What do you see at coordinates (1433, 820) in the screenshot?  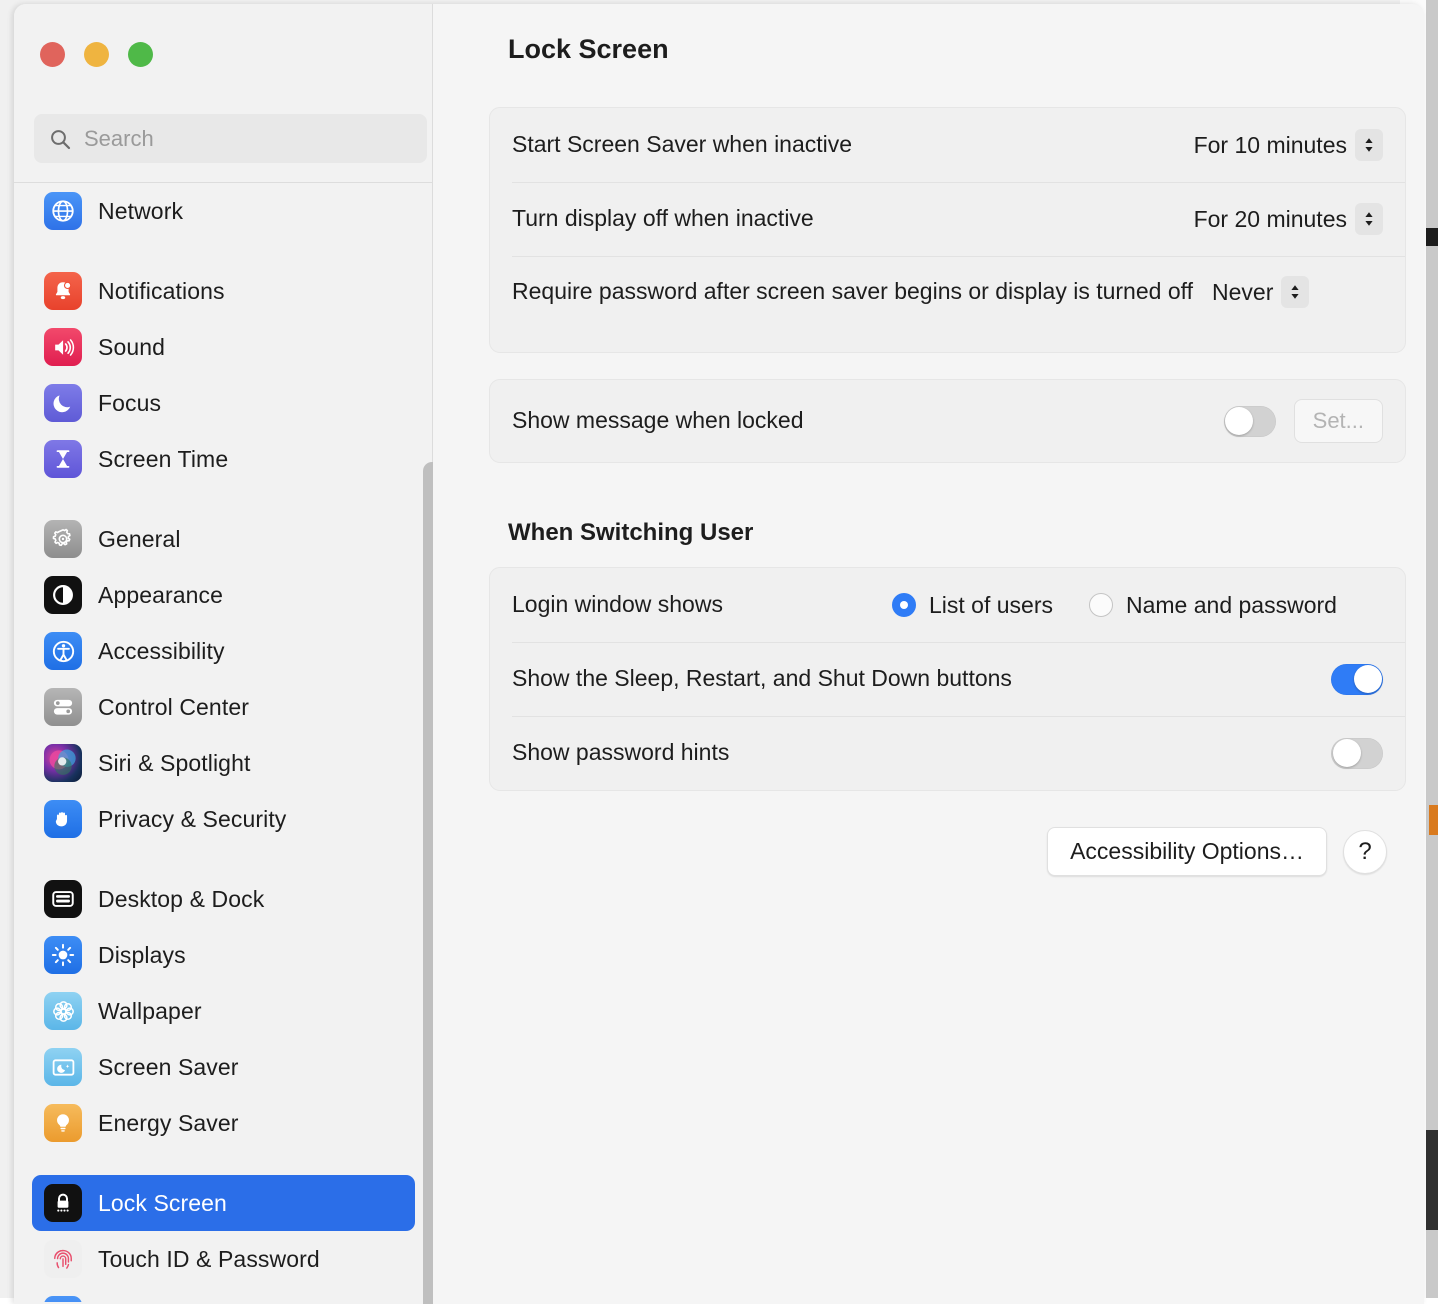 I see `background-orange-element` at bounding box center [1433, 820].